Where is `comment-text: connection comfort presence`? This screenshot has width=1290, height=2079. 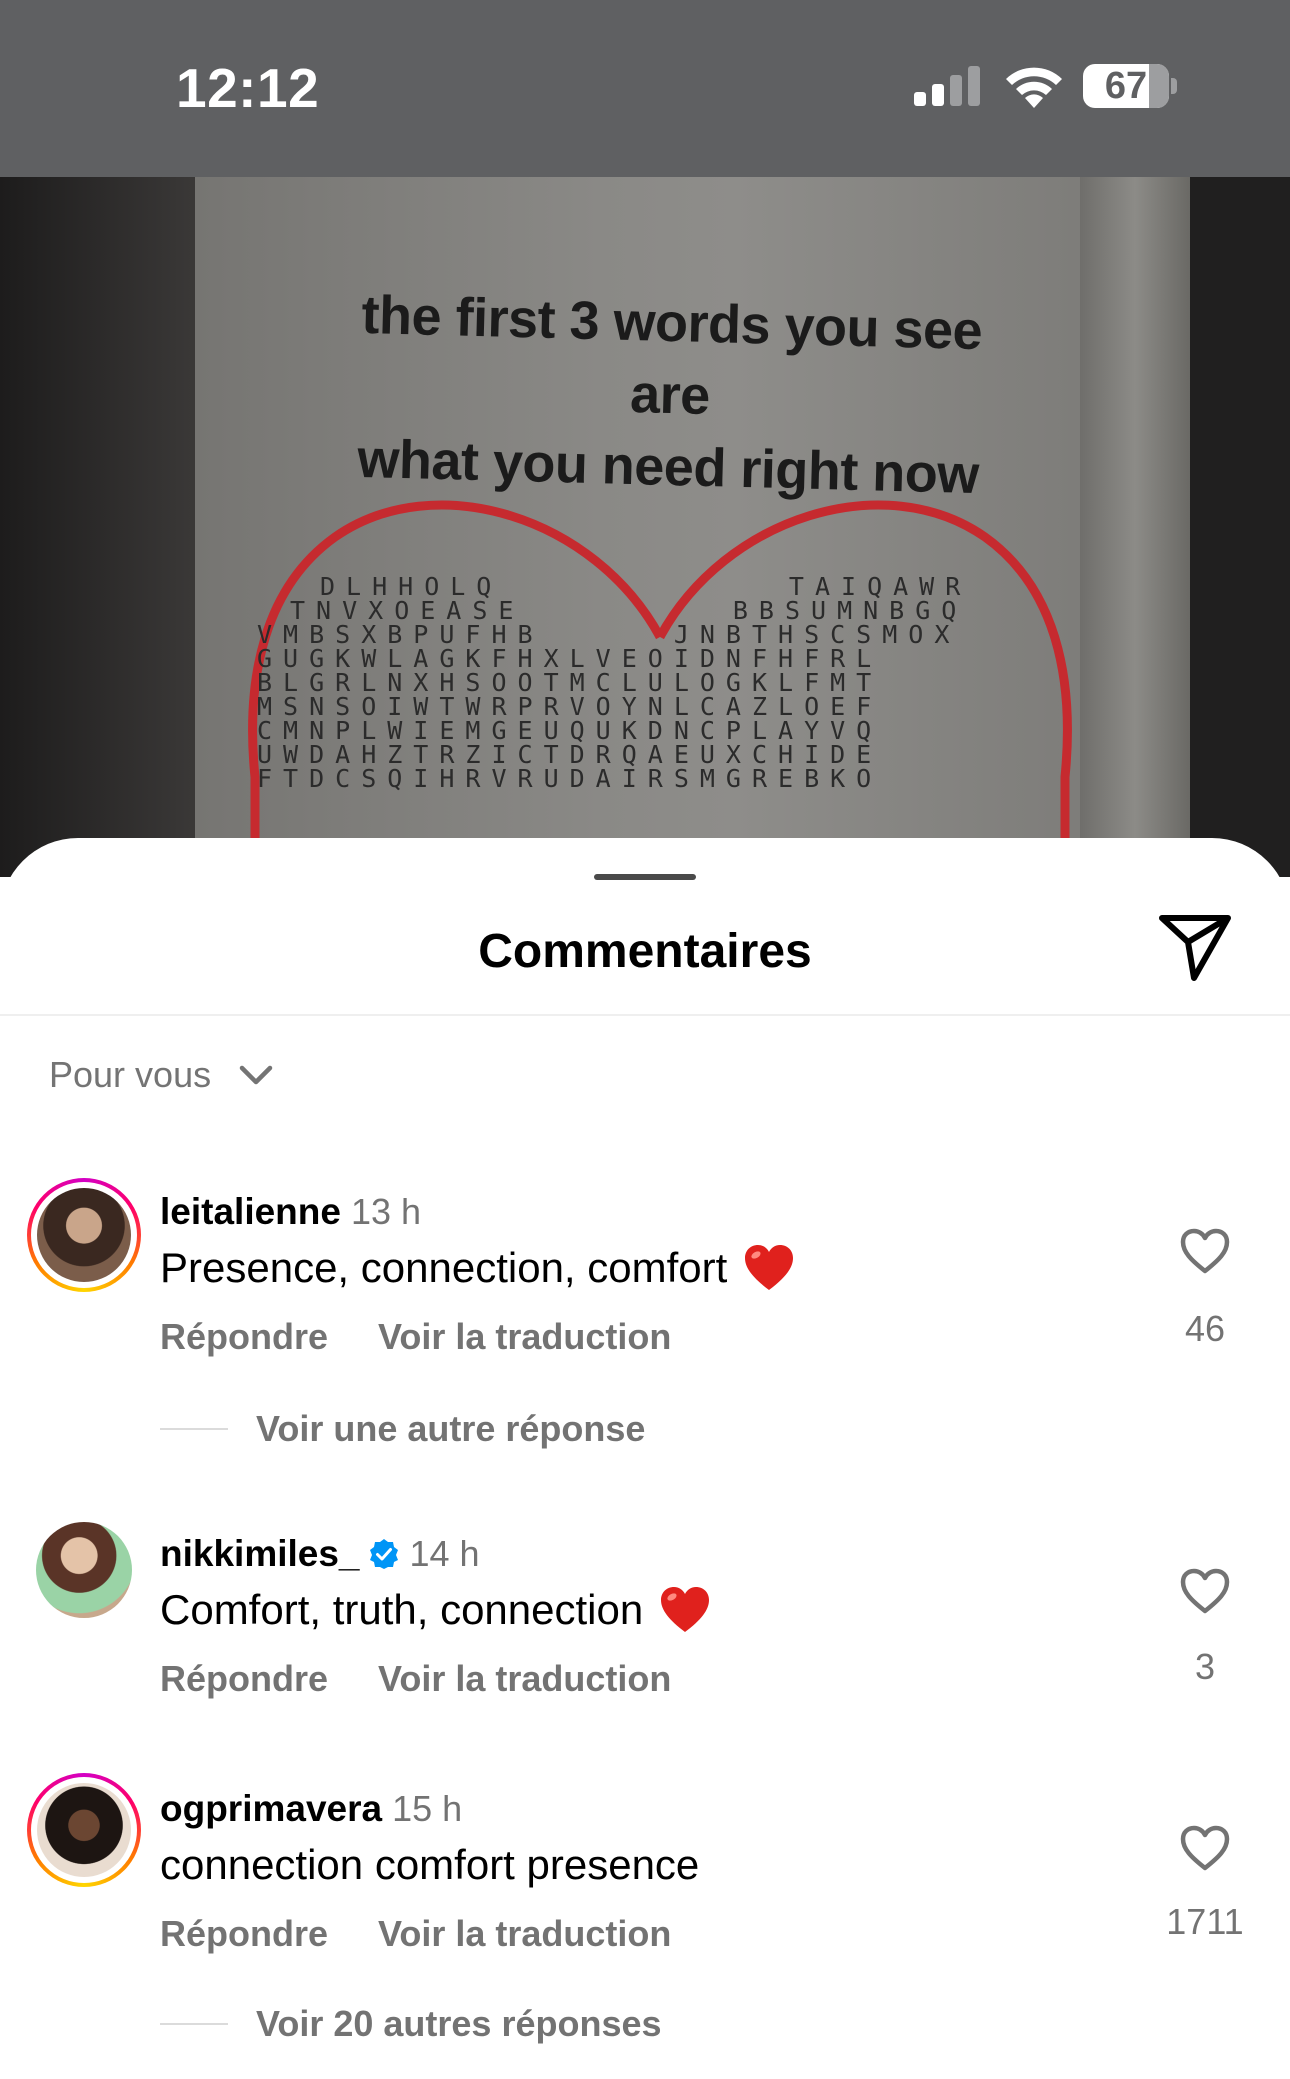
comment-text: connection comfort presence is located at coordinates (430, 1864).